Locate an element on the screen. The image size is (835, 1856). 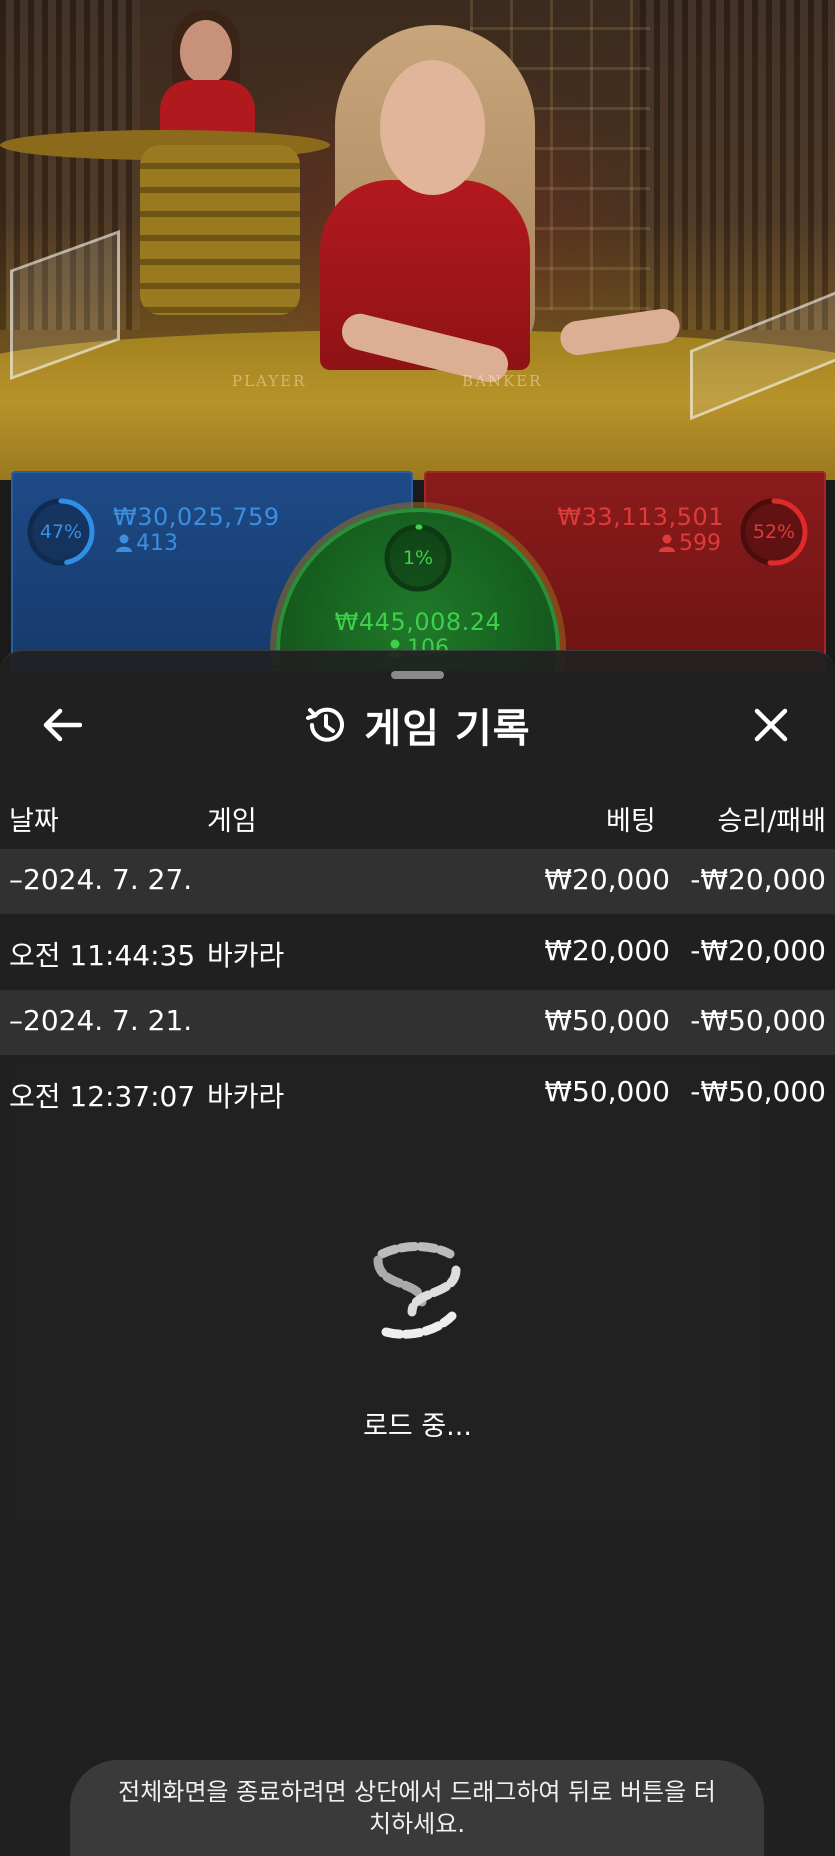
column-game: 게임 is located at coordinates (232, 821).